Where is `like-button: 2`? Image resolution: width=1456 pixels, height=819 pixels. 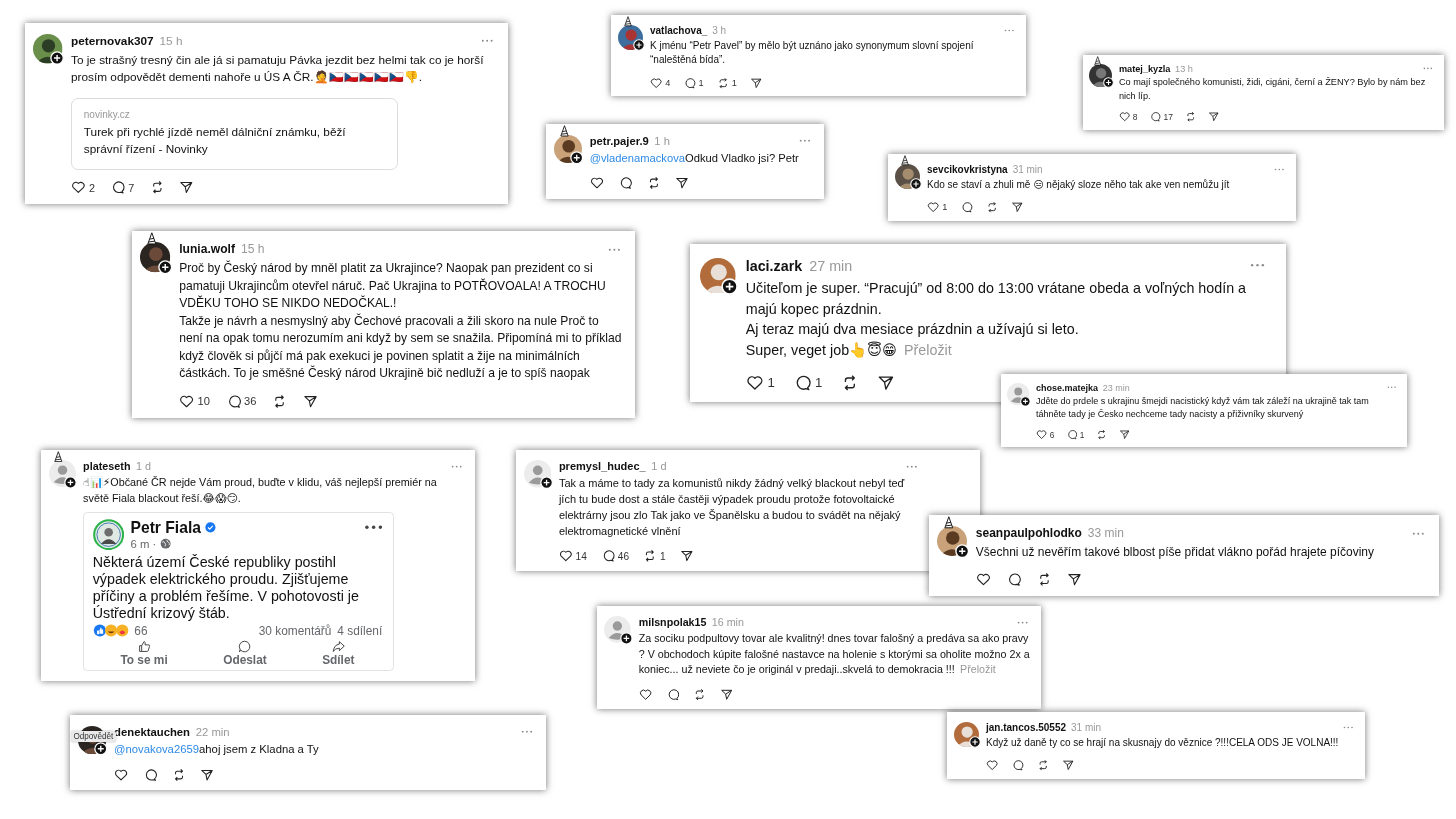 like-button: 2 is located at coordinates (83, 187).